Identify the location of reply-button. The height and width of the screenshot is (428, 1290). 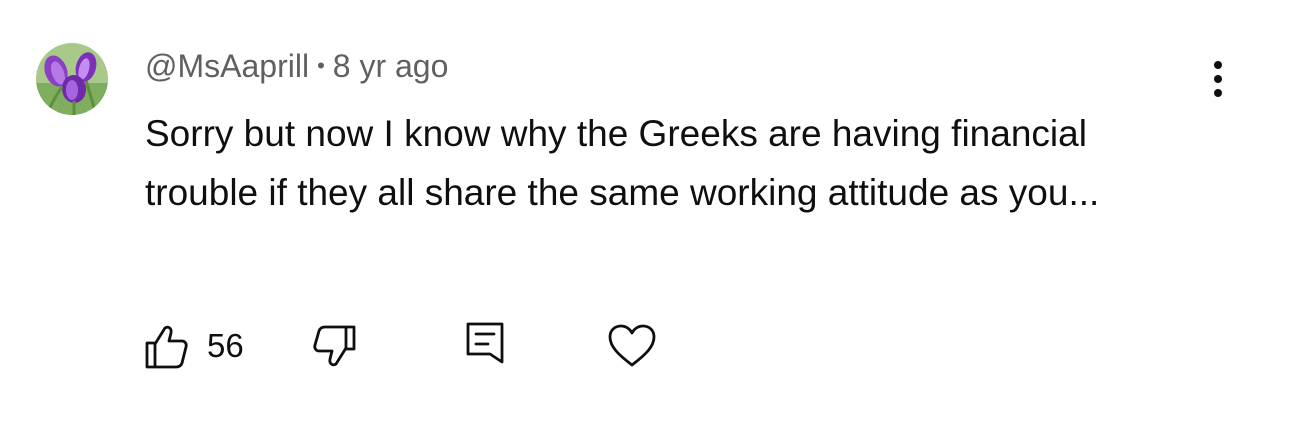
(485, 346).